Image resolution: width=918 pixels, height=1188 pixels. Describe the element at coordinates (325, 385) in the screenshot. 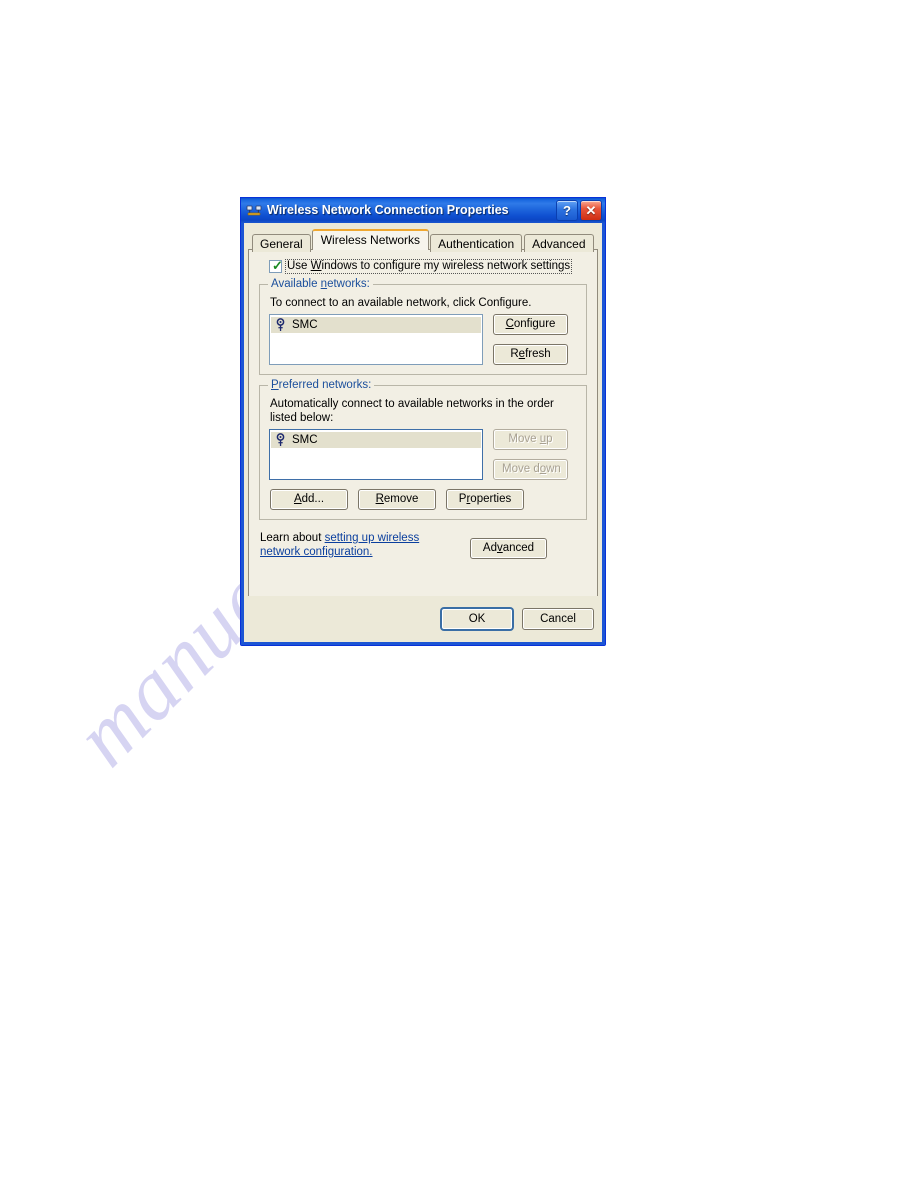

I see `preferred-networks-title-suffix: referred networks:` at that location.